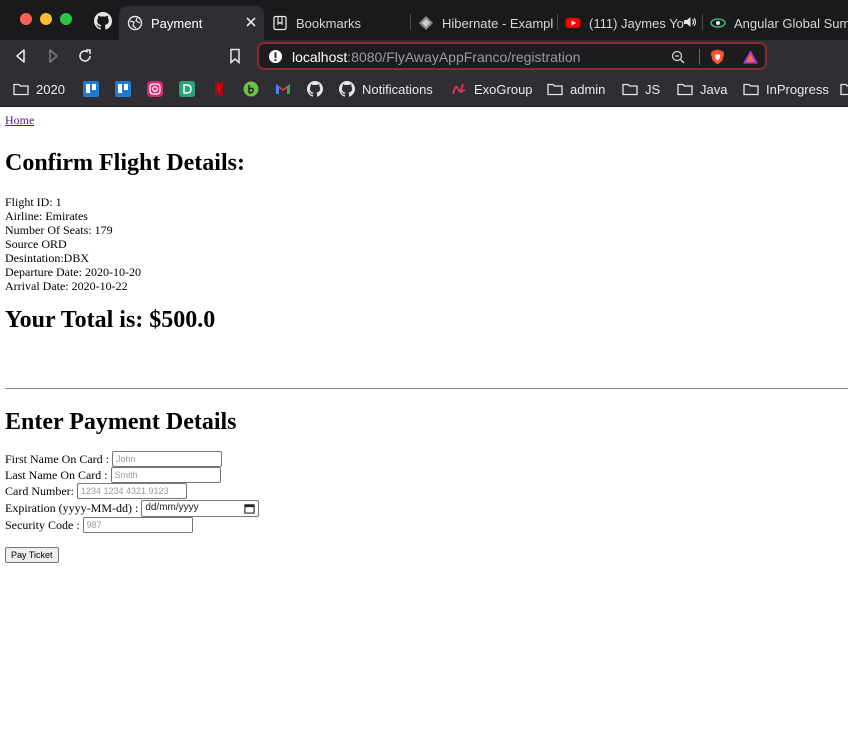  I want to click on last-name-row: Last Name On Card : Smith, so click(424, 475).